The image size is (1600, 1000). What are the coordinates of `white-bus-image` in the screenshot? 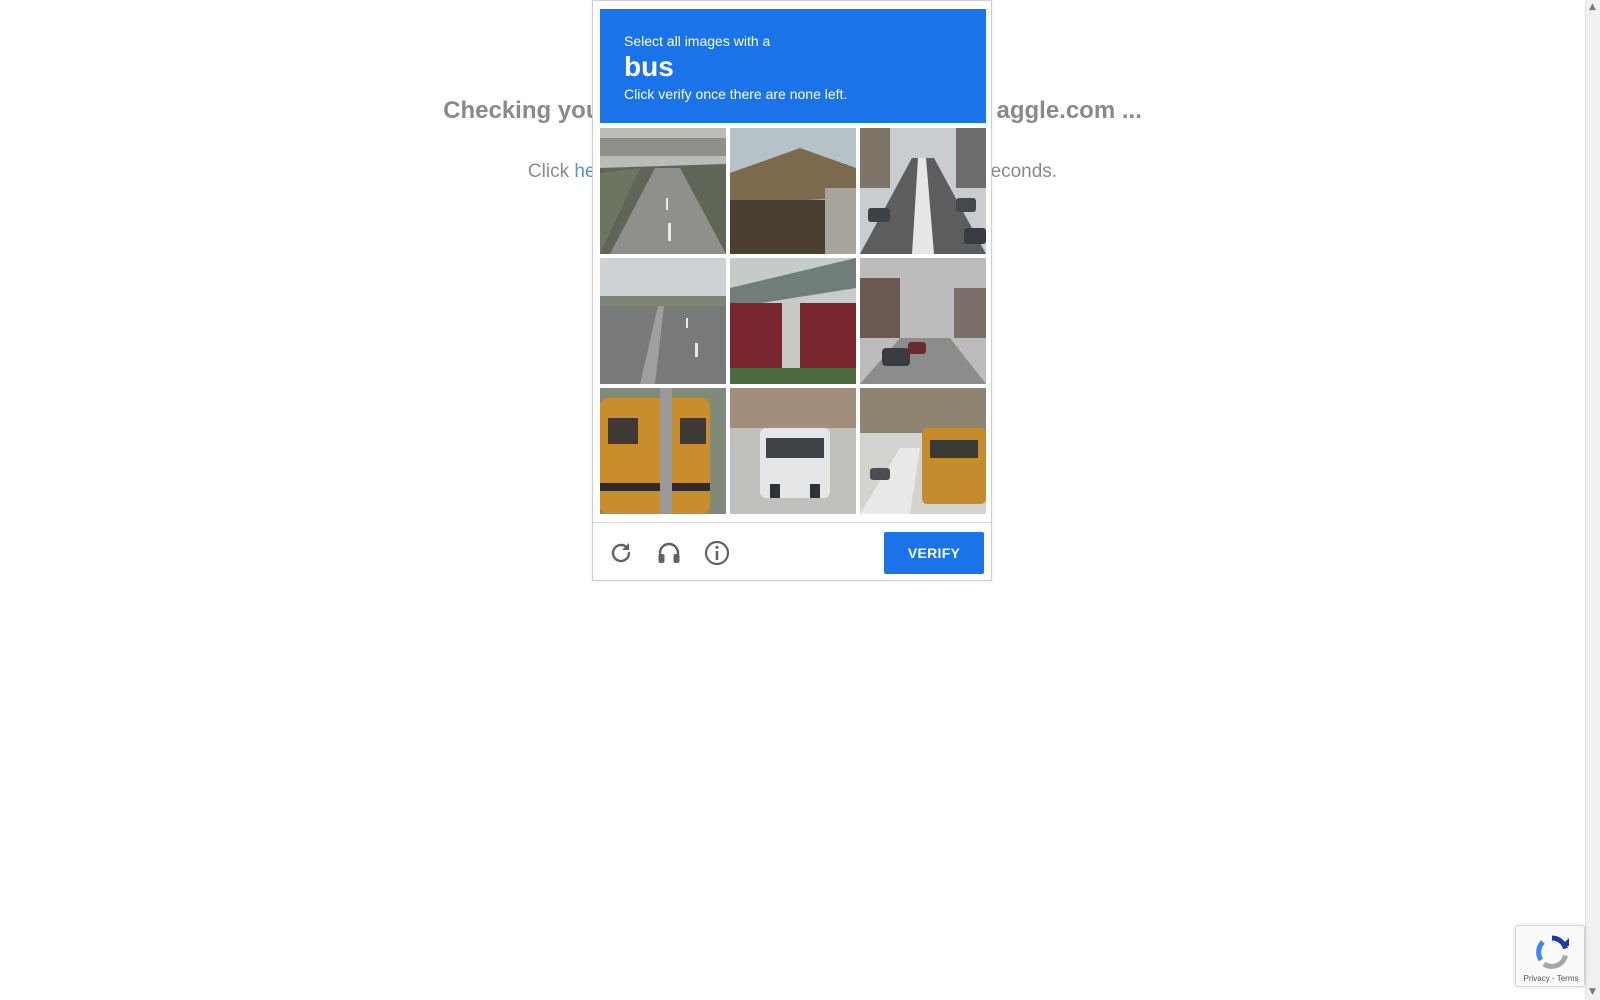 It's located at (793, 451).